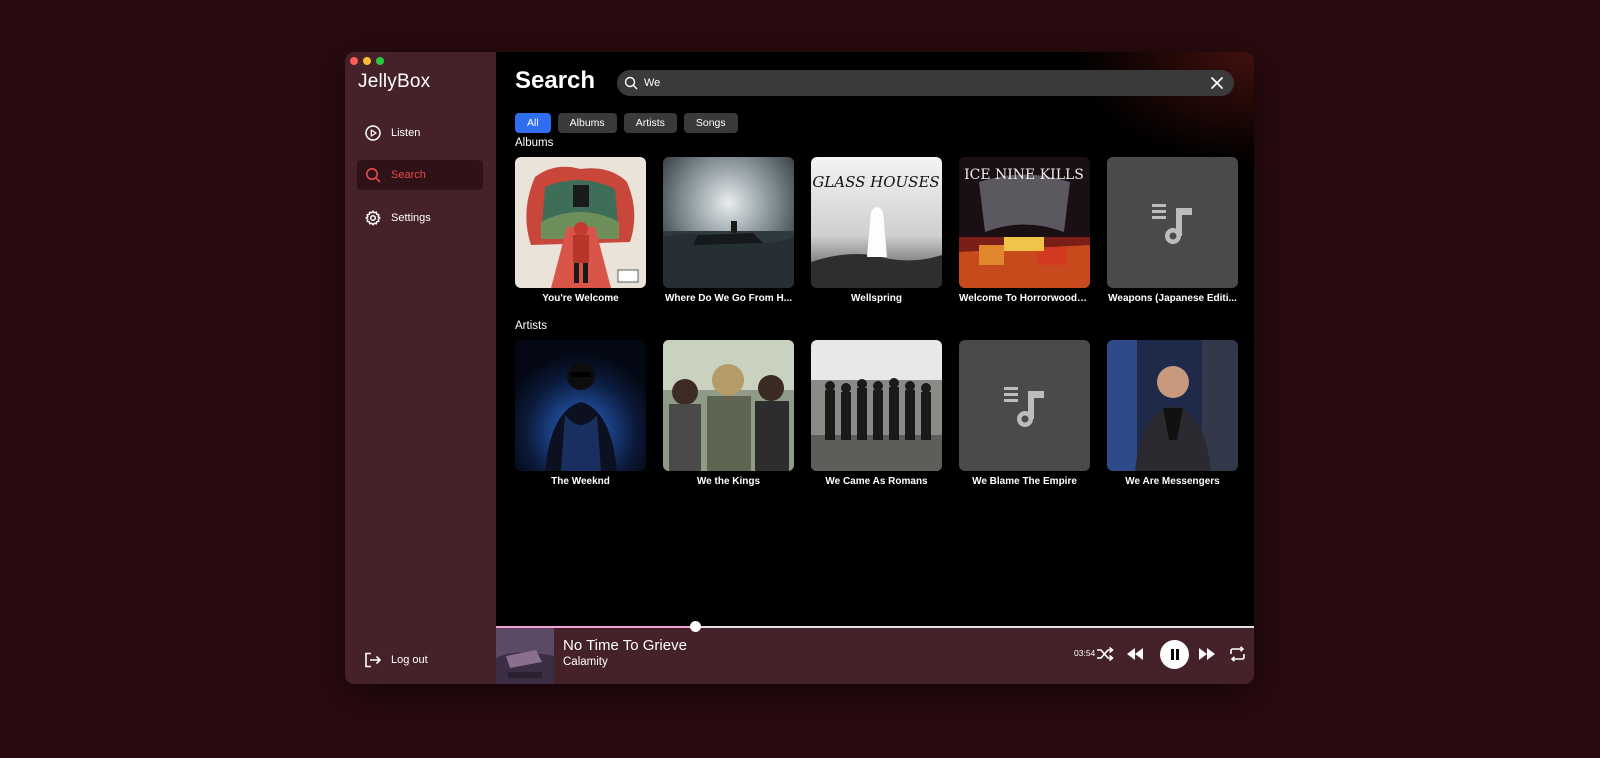 The width and height of the screenshot is (1600, 758). Describe the element at coordinates (373, 133) in the screenshot. I see `play-circle-icon` at that location.